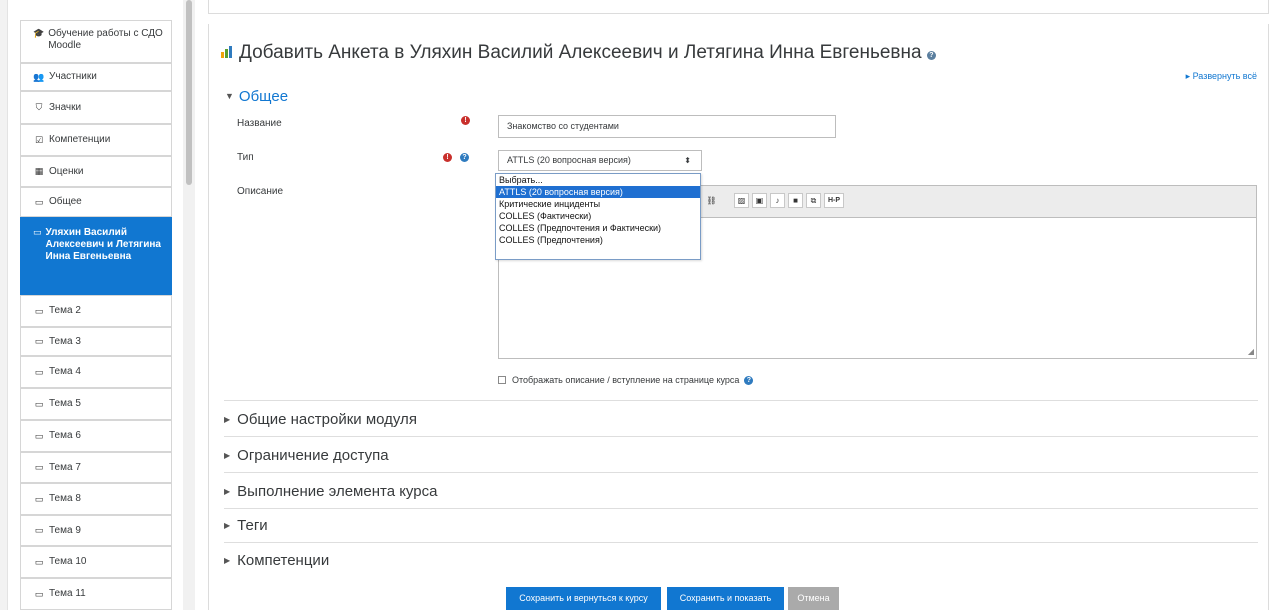  I want to click on sidebar-item-topic-3: ▭ Тема 3, so click(96, 341).